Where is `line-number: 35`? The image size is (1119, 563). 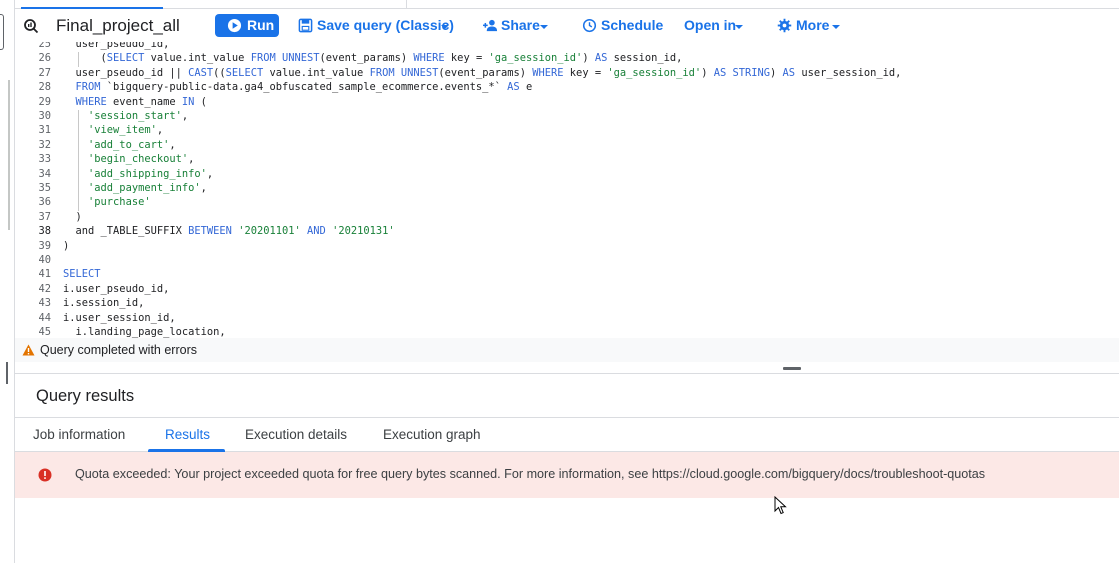 line-number: 35 is located at coordinates (44, 188).